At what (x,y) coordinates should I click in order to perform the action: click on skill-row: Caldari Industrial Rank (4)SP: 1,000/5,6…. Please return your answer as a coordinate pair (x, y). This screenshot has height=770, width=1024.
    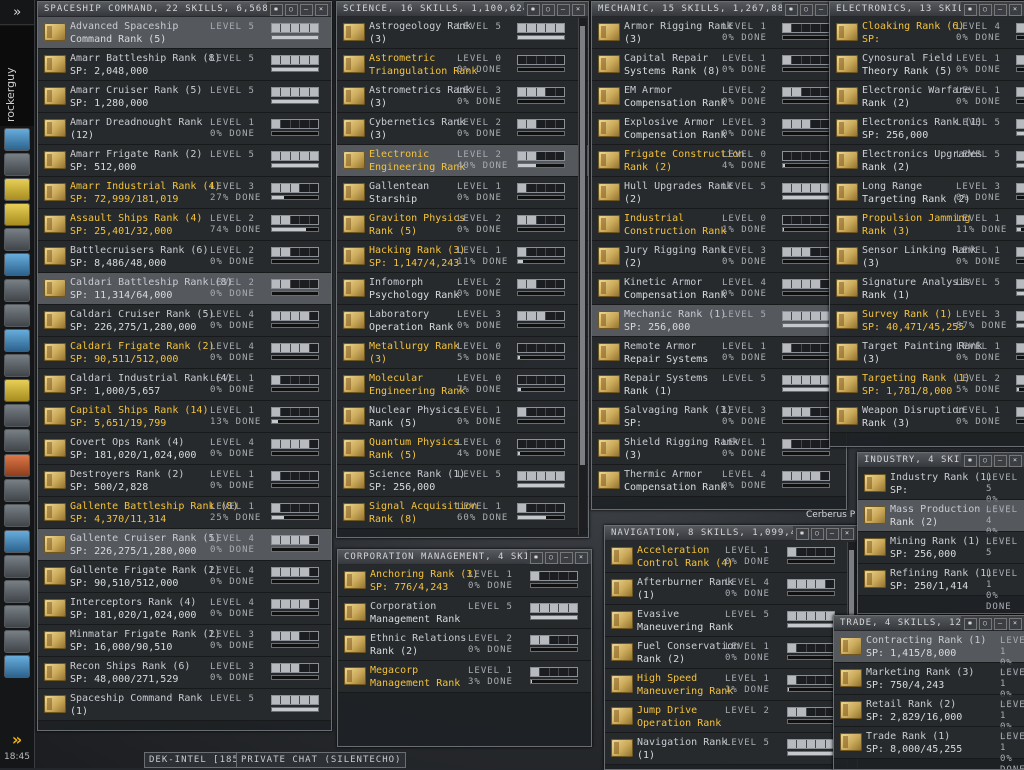
    Looking at the image, I should click on (184, 385).